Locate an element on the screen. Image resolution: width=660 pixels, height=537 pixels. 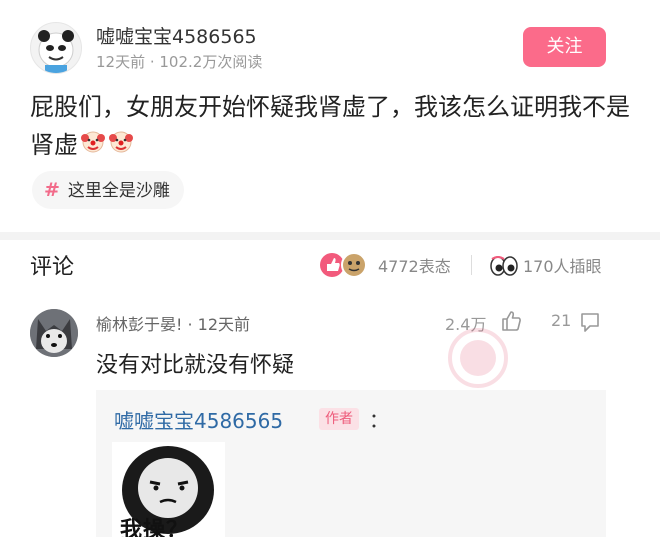
post-author-avatar is located at coordinates (56, 48).